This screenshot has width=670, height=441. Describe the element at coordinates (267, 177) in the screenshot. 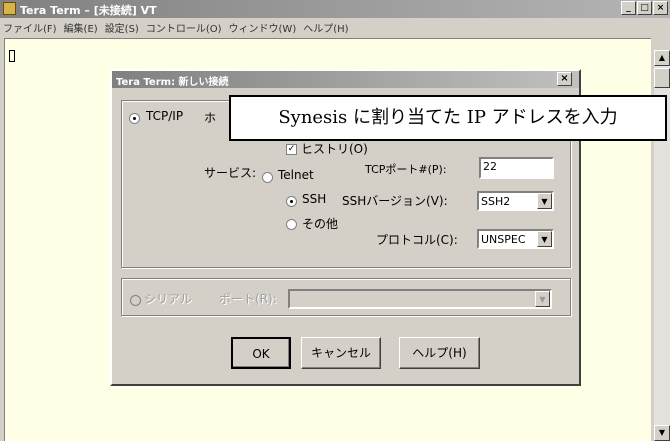

I see `telnet-radio` at that location.